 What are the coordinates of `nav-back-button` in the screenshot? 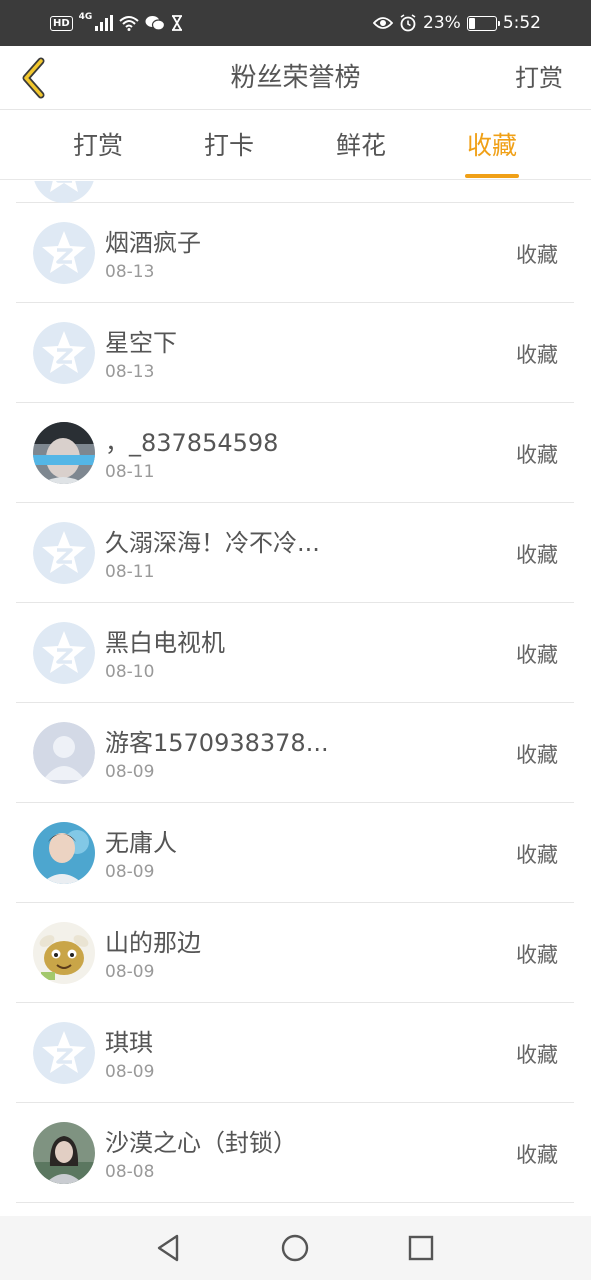 It's located at (169, 1248).